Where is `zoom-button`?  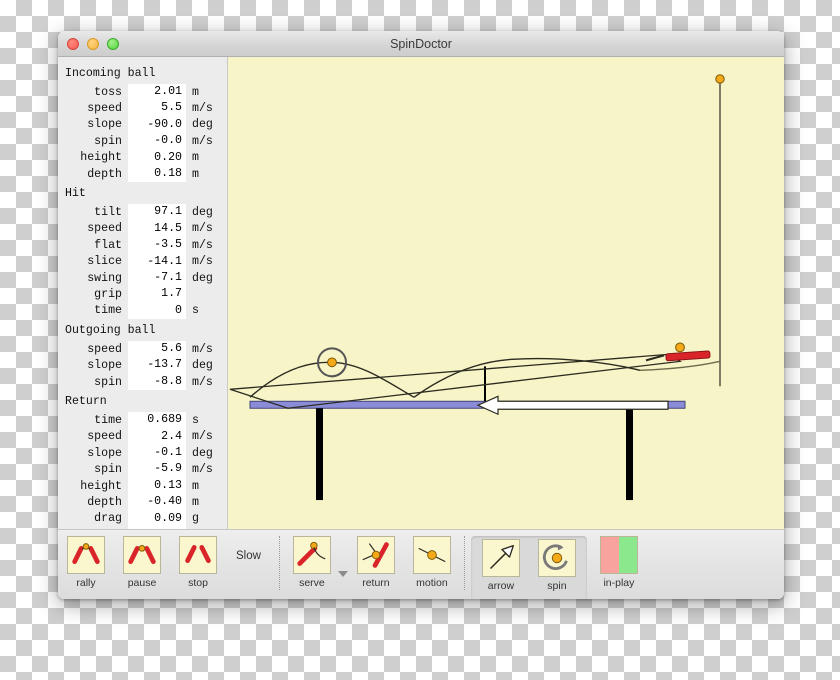 zoom-button is located at coordinates (113, 43).